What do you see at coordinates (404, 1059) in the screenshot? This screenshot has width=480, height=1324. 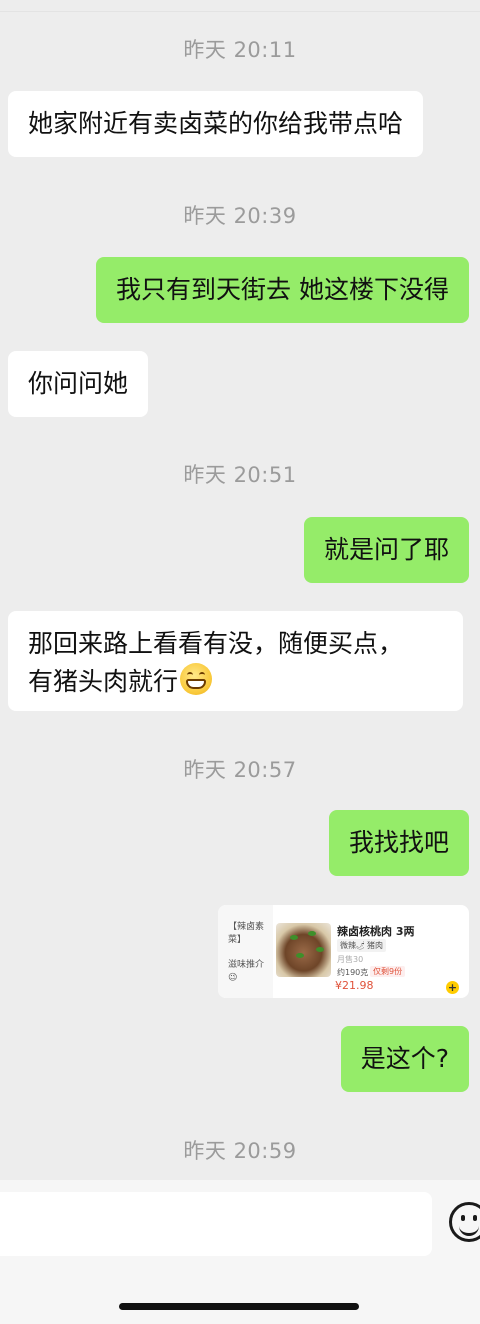 I see `message-bubble-outgoing: 是这个?` at bounding box center [404, 1059].